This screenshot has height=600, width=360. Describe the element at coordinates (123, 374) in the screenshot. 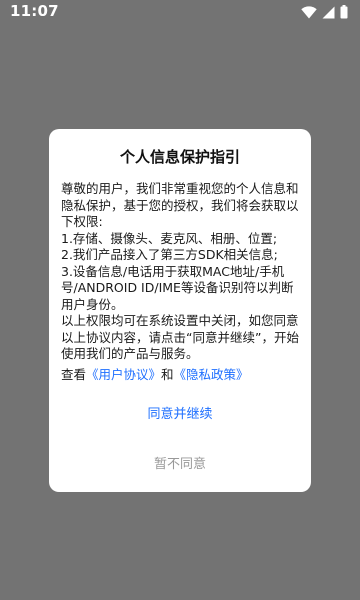

I see `user-agreement-link: 《用户协议》` at that location.